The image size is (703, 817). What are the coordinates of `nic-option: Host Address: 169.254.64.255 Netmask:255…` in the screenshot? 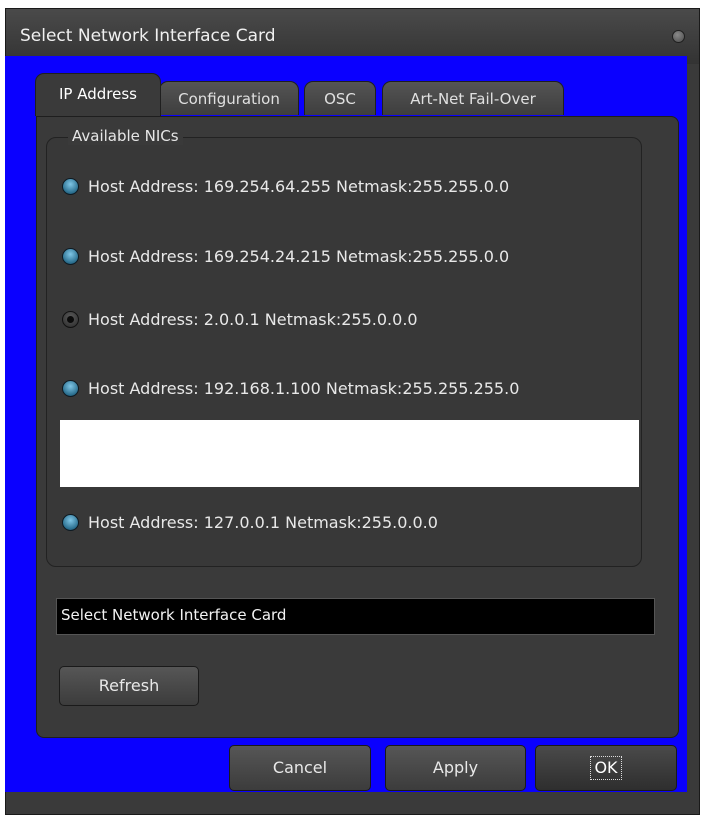 It's located at (285, 186).